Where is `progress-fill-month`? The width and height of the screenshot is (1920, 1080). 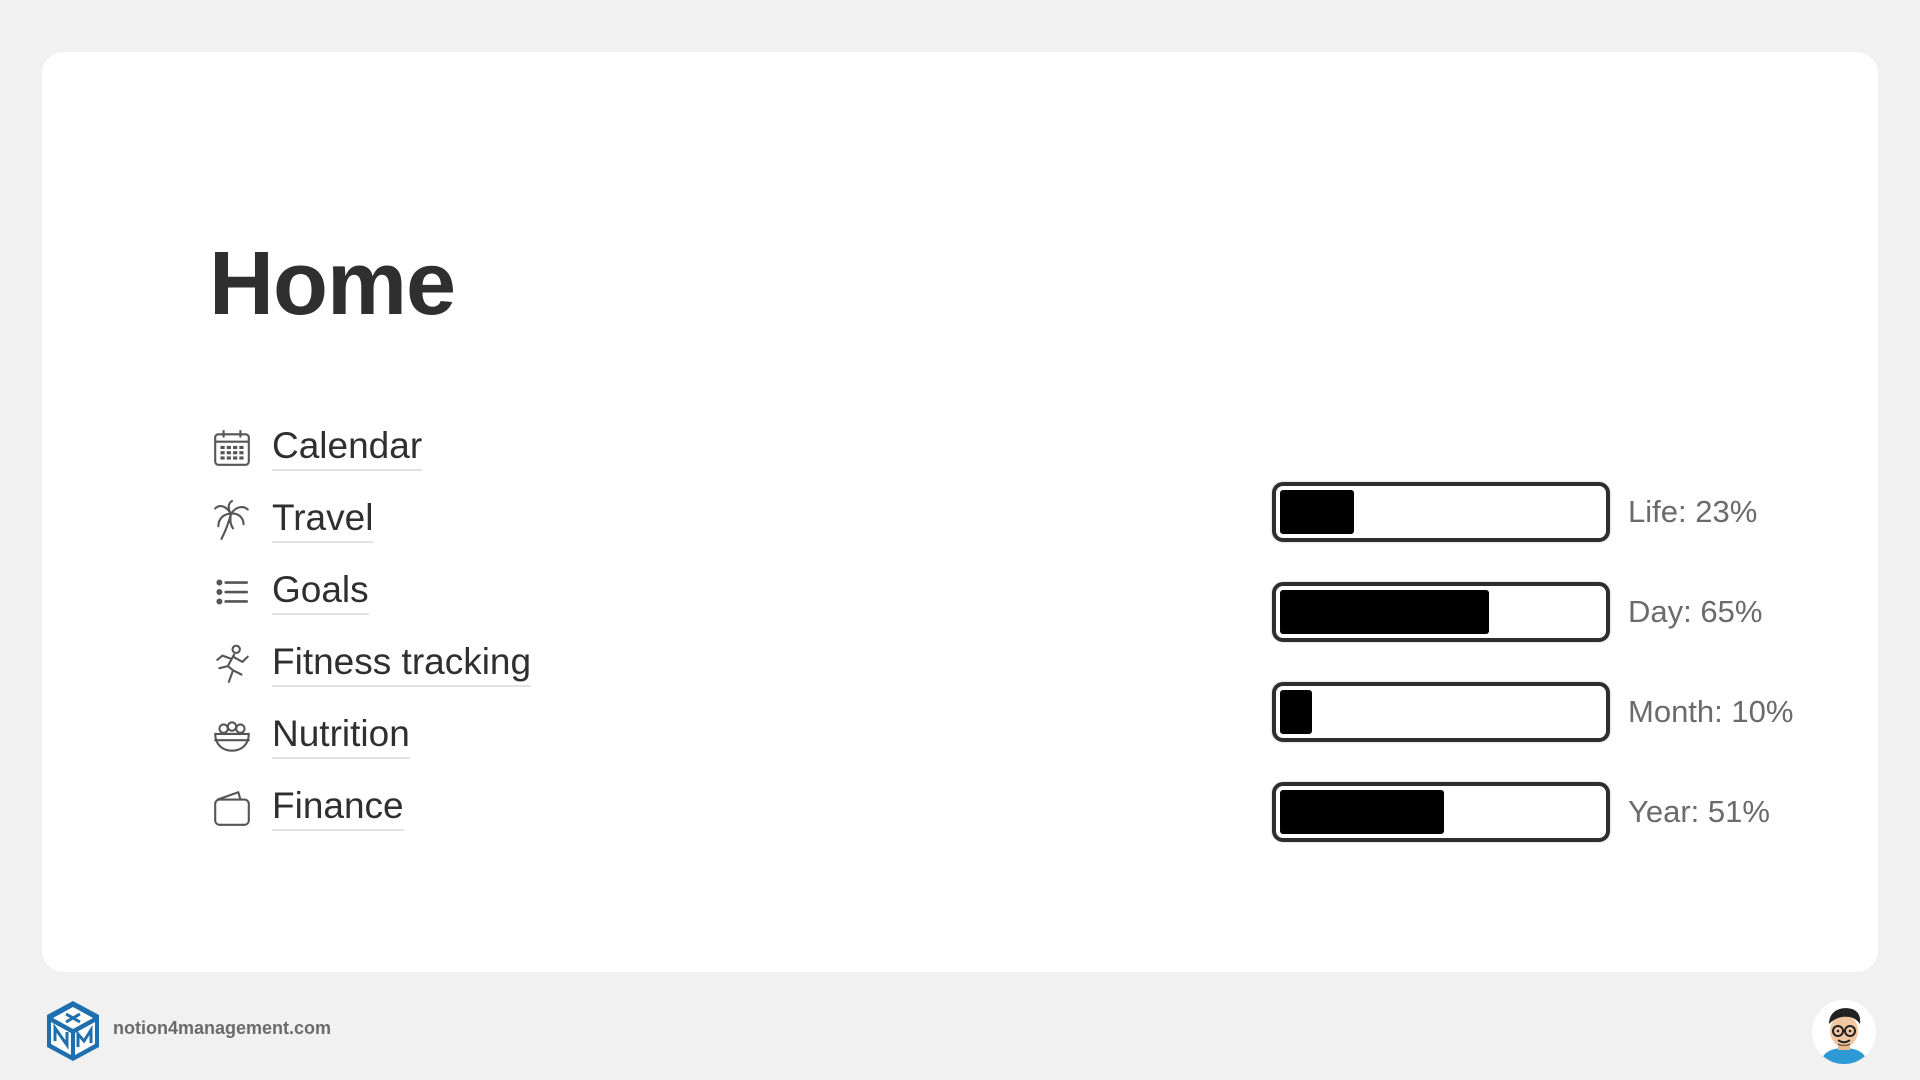 progress-fill-month is located at coordinates (1296, 712).